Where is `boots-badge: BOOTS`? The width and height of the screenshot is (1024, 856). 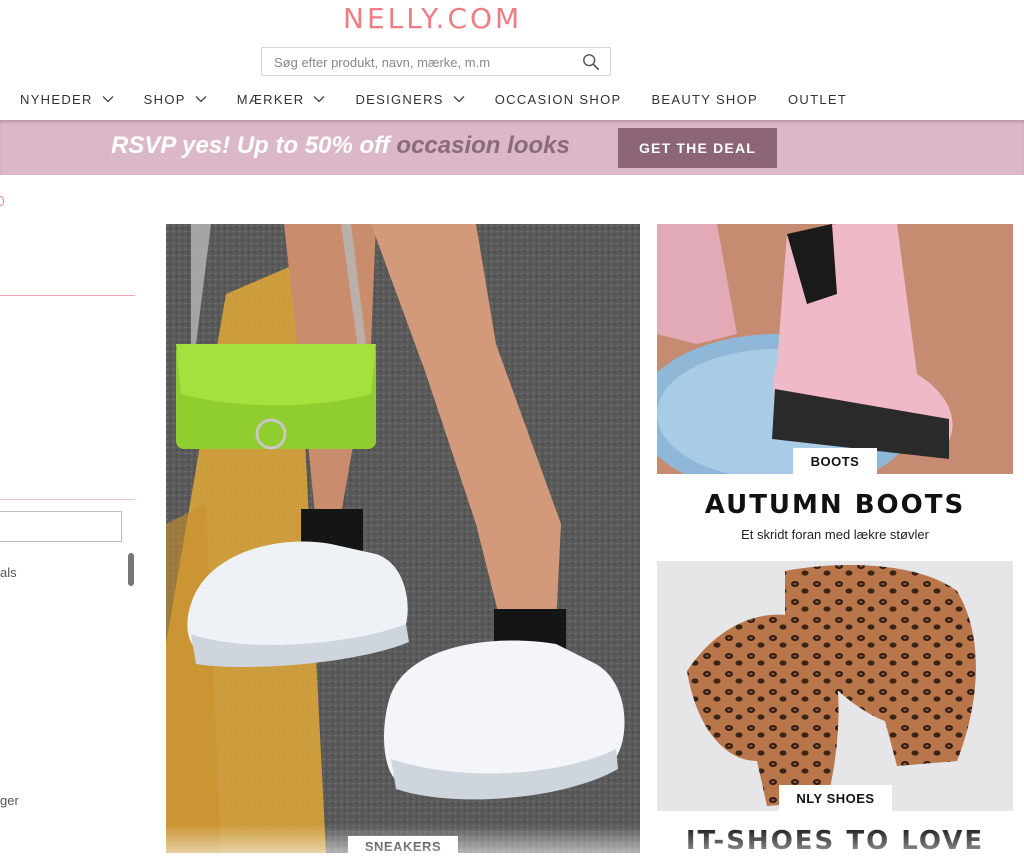 boots-badge: BOOTS is located at coordinates (835, 461).